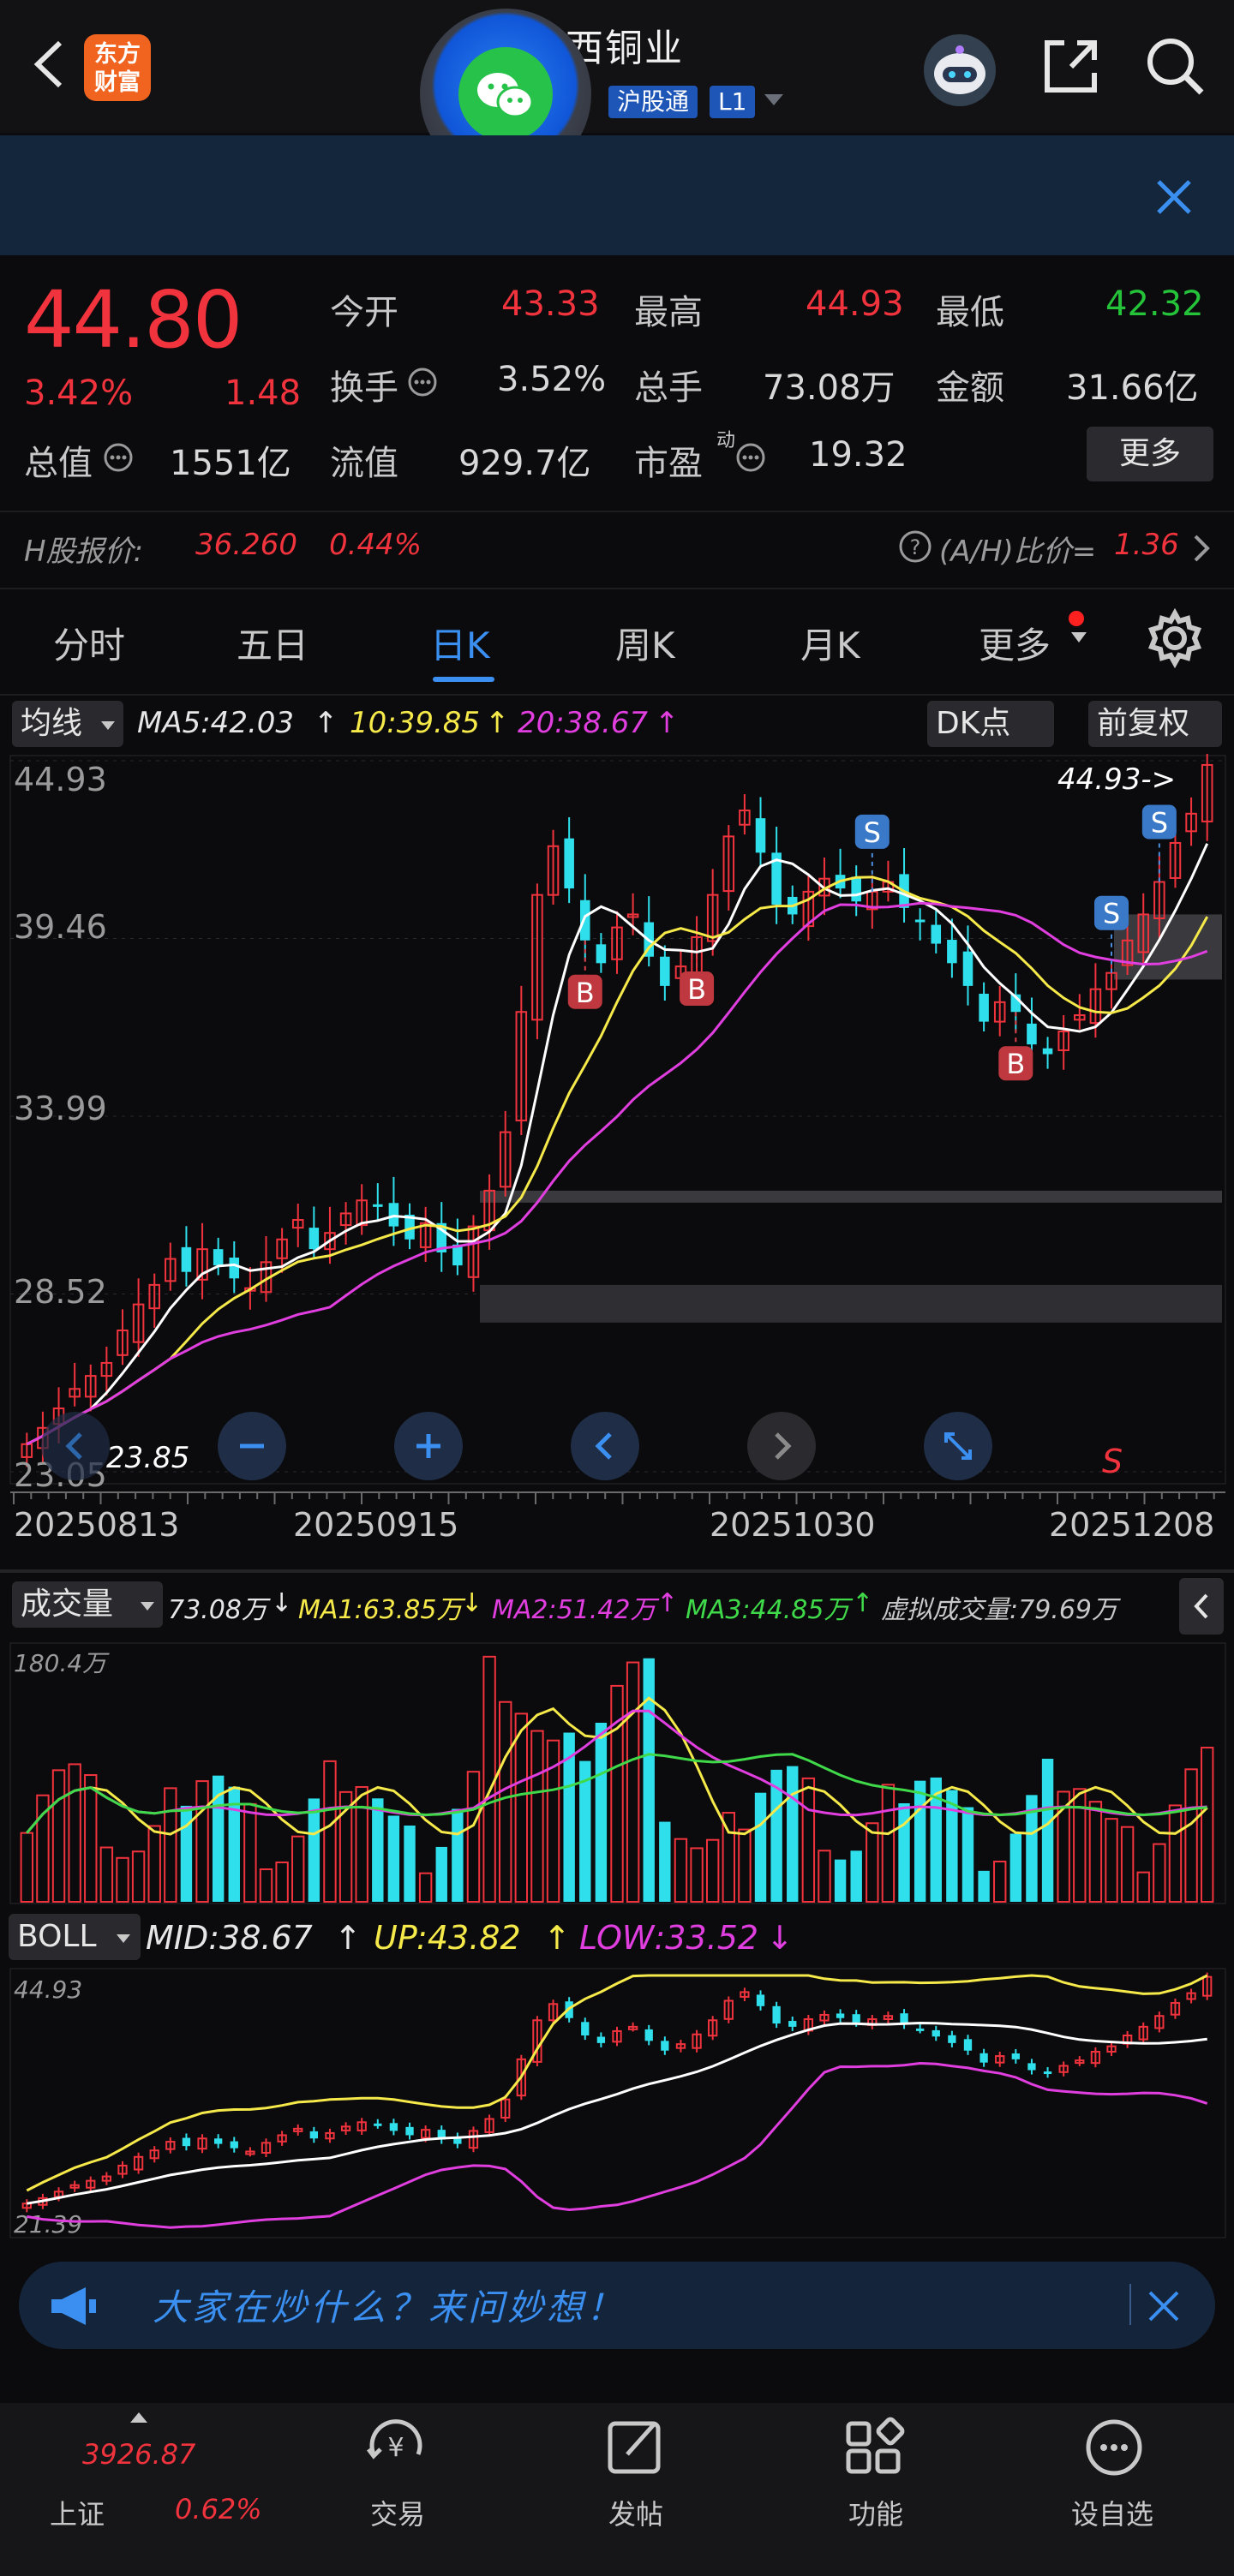 Image resolution: width=1234 pixels, height=2576 pixels. I want to click on zoom-in-button, so click(428, 1446).